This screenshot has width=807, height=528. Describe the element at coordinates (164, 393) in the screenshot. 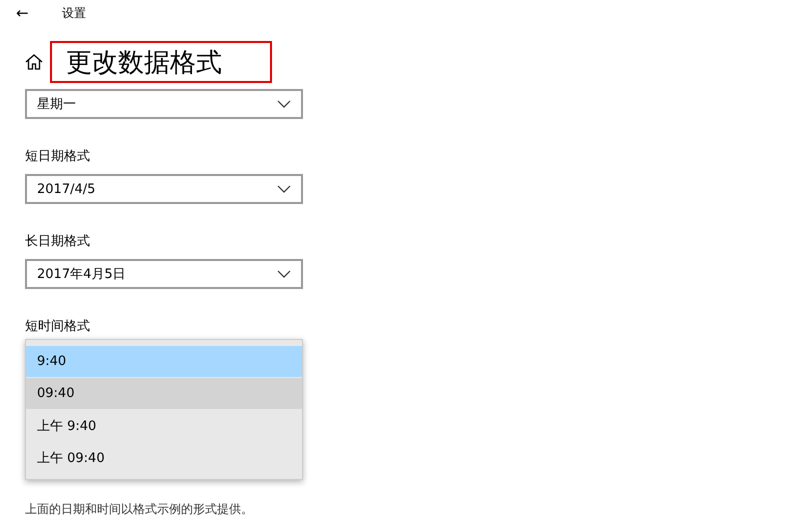

I see `dropdown-option: 09:40` at that location.